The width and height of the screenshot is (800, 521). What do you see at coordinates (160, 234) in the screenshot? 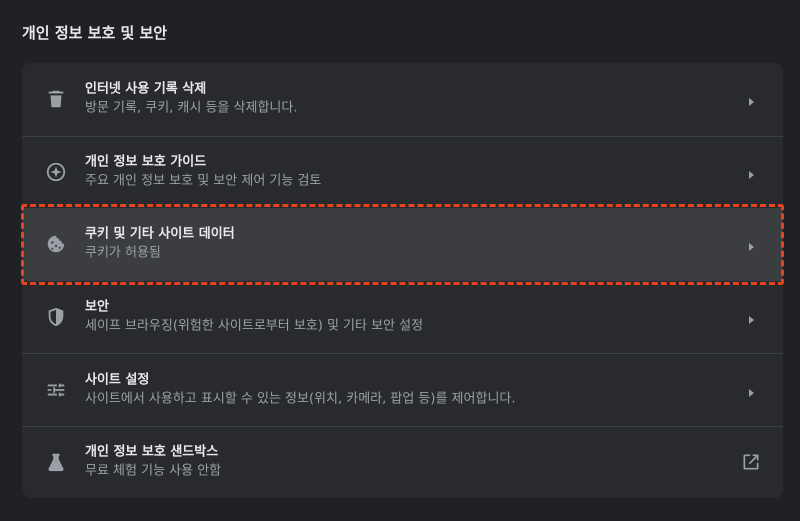
I see `row-title: 쿠키 및 기타 사이트 데이터` at bounding box center [160, 234].